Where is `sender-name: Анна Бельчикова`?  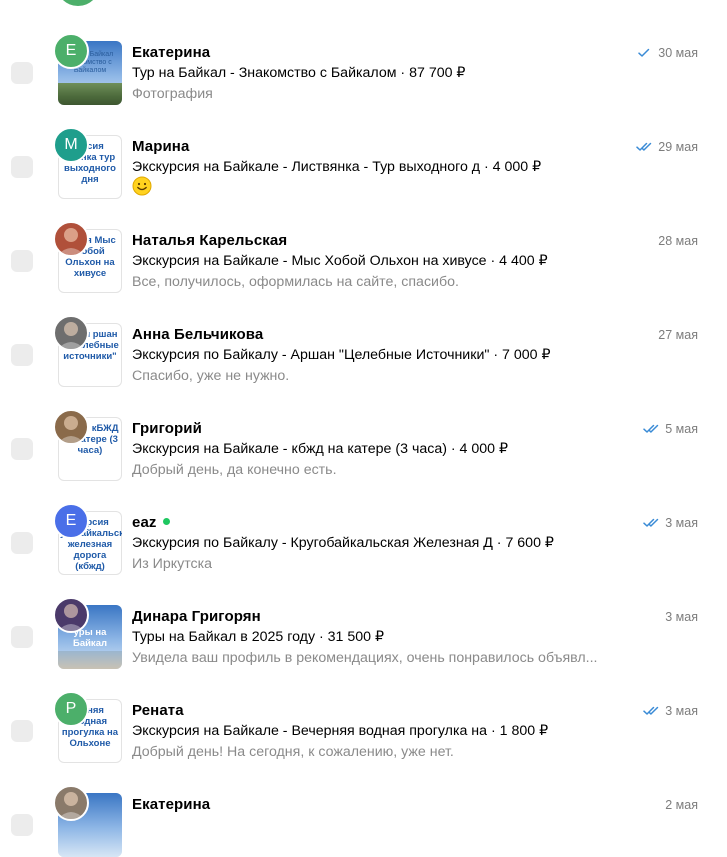 sender-name: Анна Бельчикова is located at coordinates (198, 334).